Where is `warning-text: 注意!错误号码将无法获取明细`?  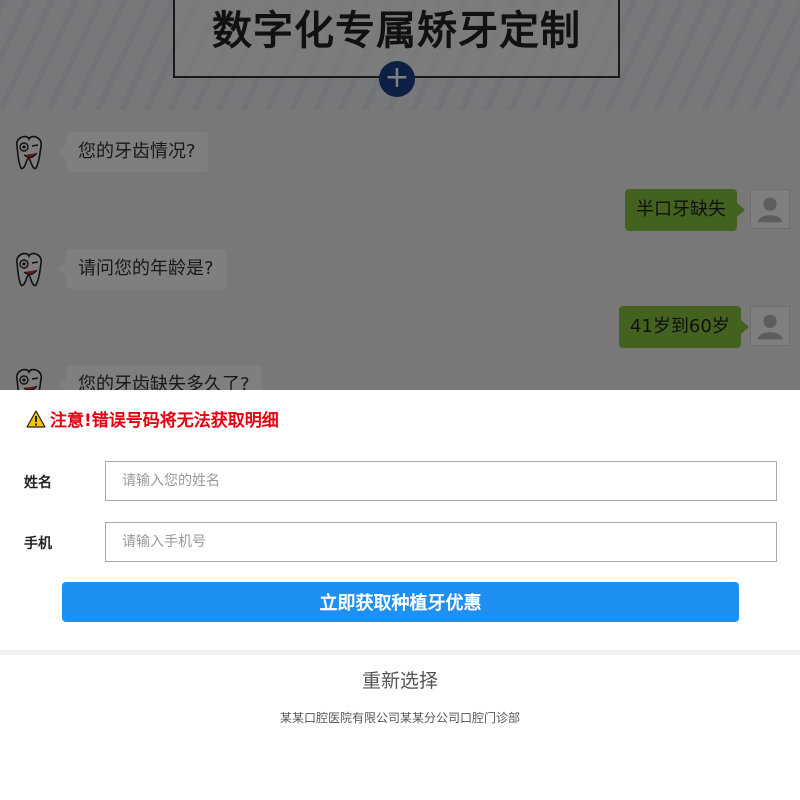
warning-text: 注意!错误号码将无法获取明细 is located at coordinates (164, 421).